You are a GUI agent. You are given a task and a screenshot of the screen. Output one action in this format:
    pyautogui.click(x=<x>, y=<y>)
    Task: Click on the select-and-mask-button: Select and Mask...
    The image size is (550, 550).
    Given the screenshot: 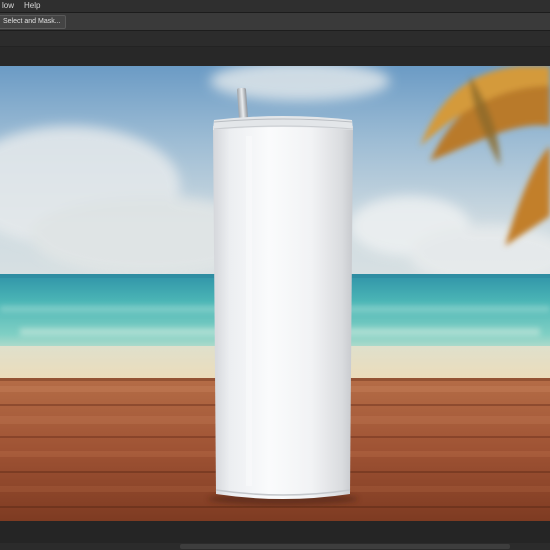 What is the action you would take?
    pyautogui.click(x=33, y=22)
    